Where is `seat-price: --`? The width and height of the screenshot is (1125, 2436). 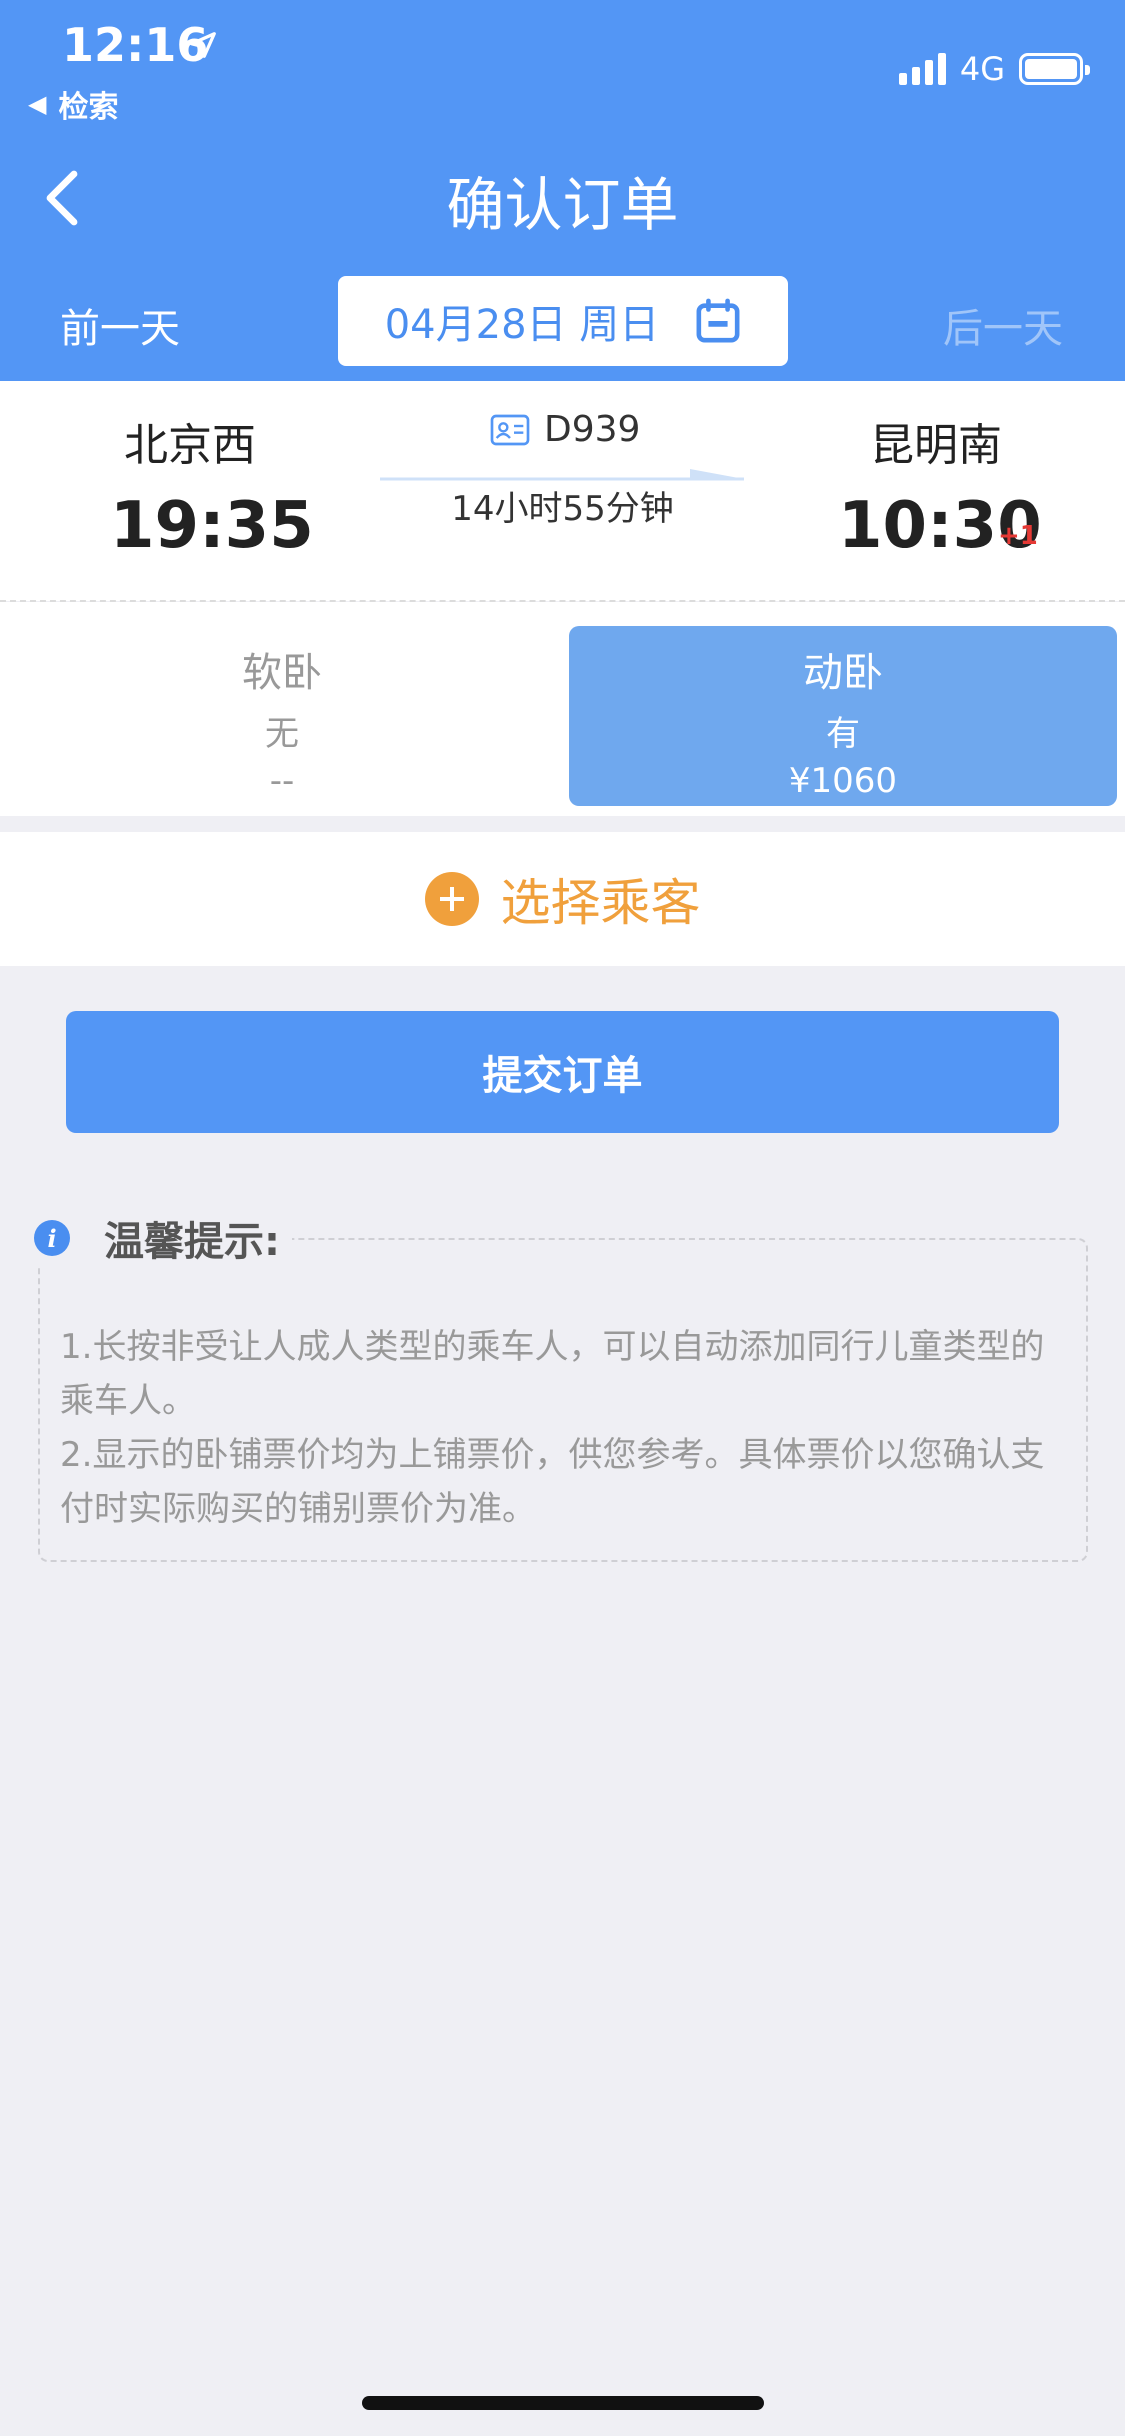 seat-price: -- is located at coordinates (282, 781).